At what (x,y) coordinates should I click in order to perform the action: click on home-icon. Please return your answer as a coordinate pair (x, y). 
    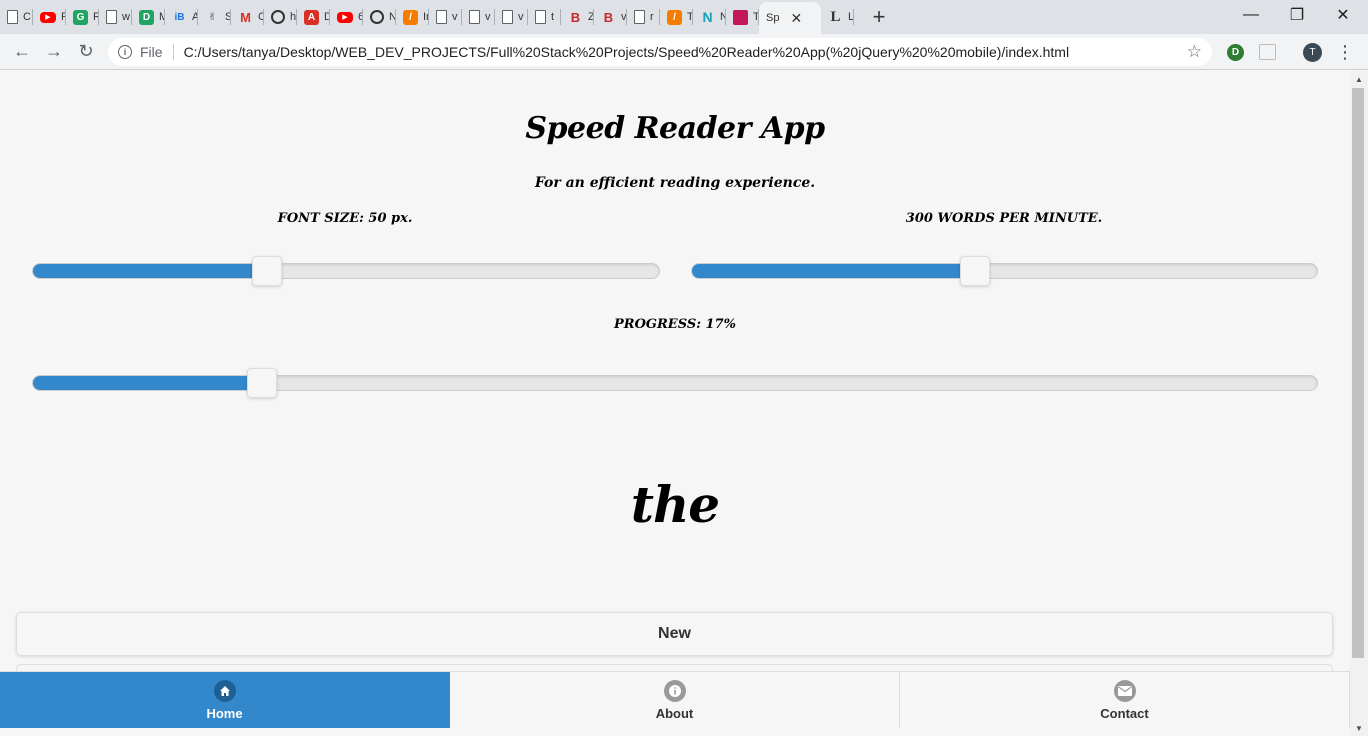
    Looking at the image, I should click on (224, 690).